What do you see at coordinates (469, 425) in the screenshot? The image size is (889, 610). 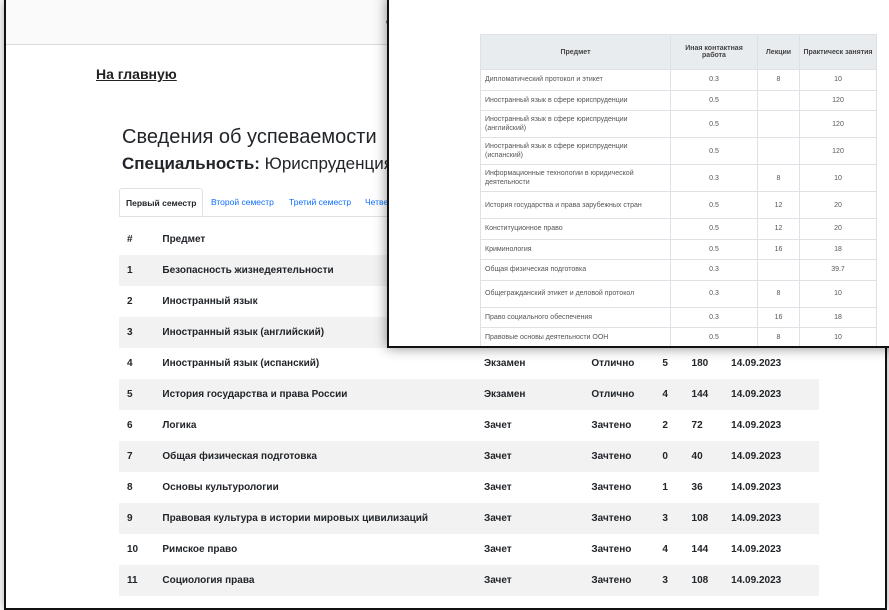 I see `table-row: 6 Логика Зачет Зачтено 2 72 14.09.2023` at bounding box center [469, 425].